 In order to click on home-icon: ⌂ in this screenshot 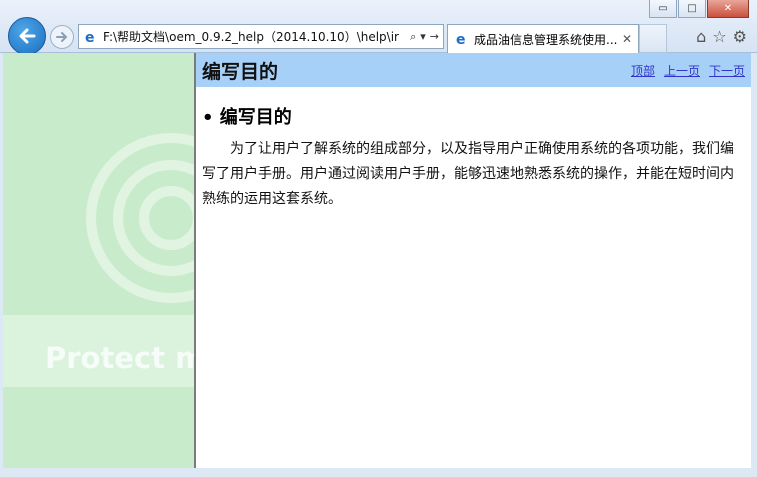, I will do `click(701, 36)`.